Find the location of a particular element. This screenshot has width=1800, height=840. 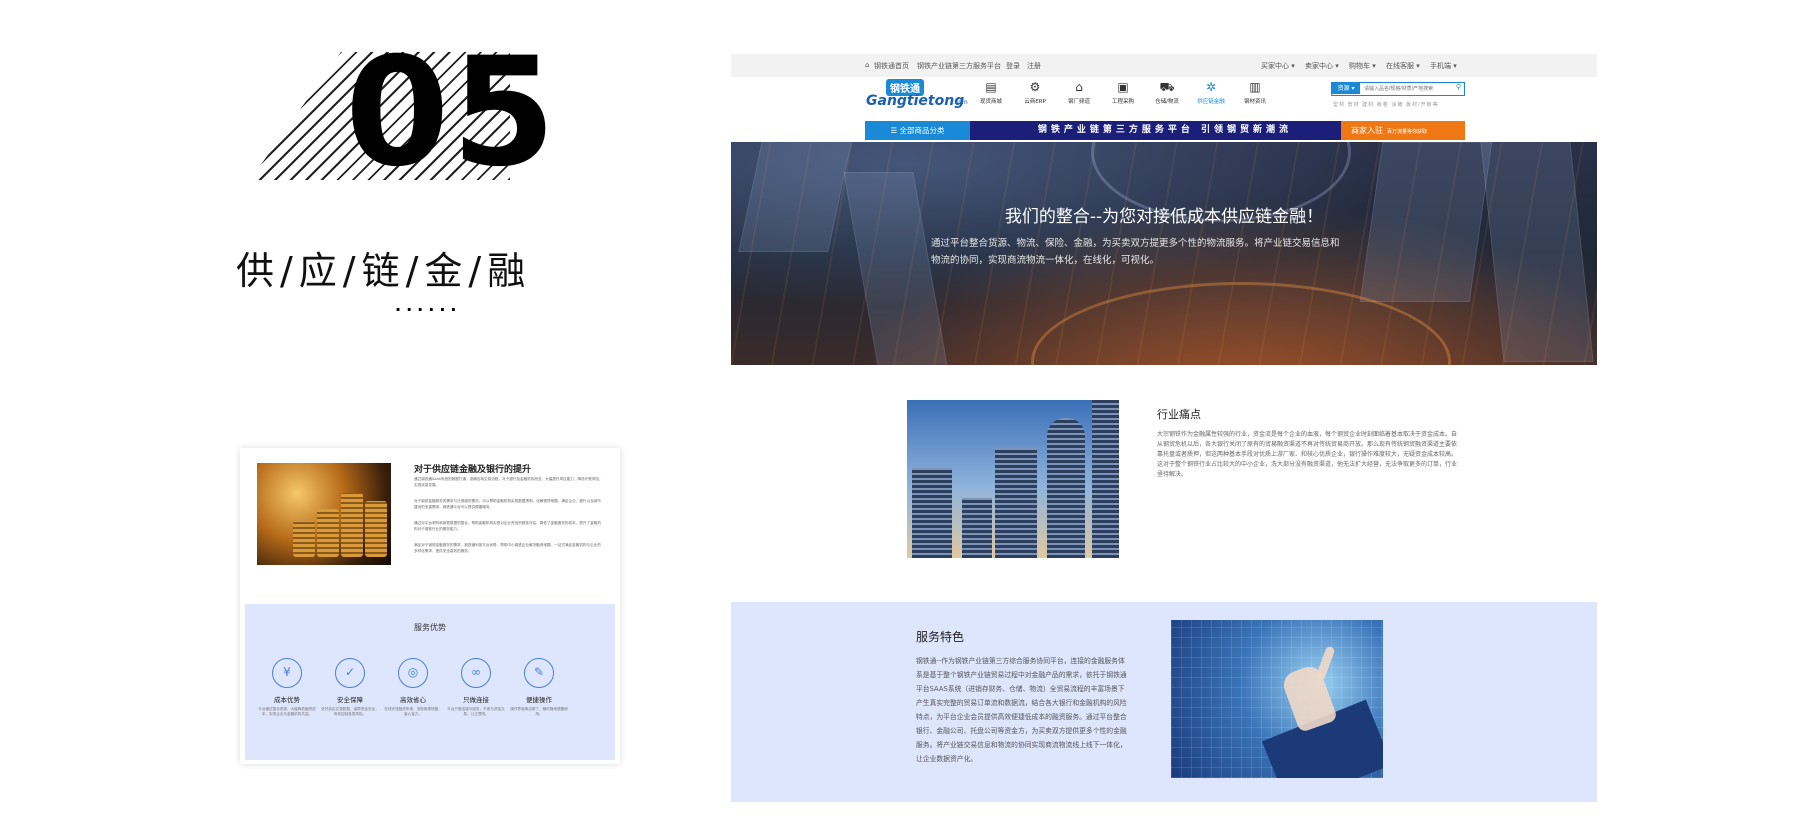

pain-points-title: 行业痛点 is located at coordinates (1179, 414).